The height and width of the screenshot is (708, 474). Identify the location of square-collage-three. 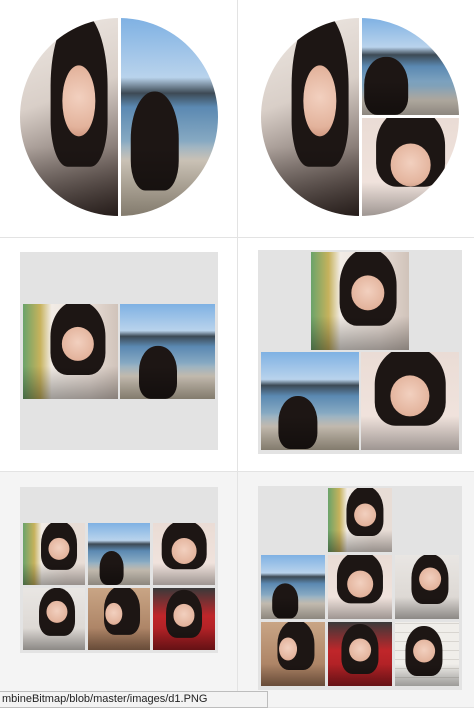
(360, 352).